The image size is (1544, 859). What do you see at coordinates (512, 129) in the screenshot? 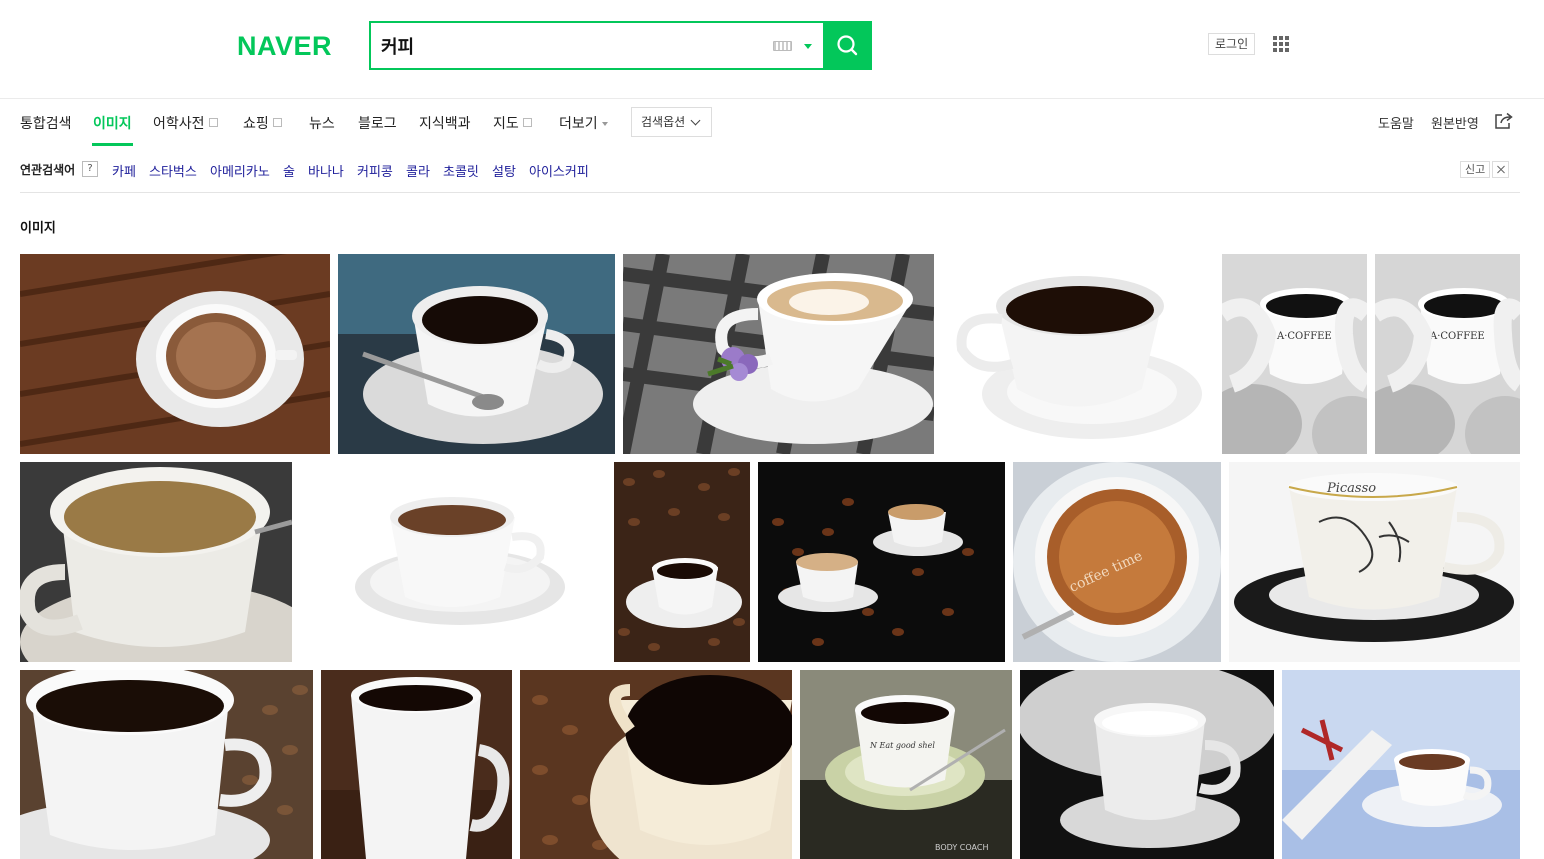
I see `tab-map: 지도` at bounding box center [512, 129].